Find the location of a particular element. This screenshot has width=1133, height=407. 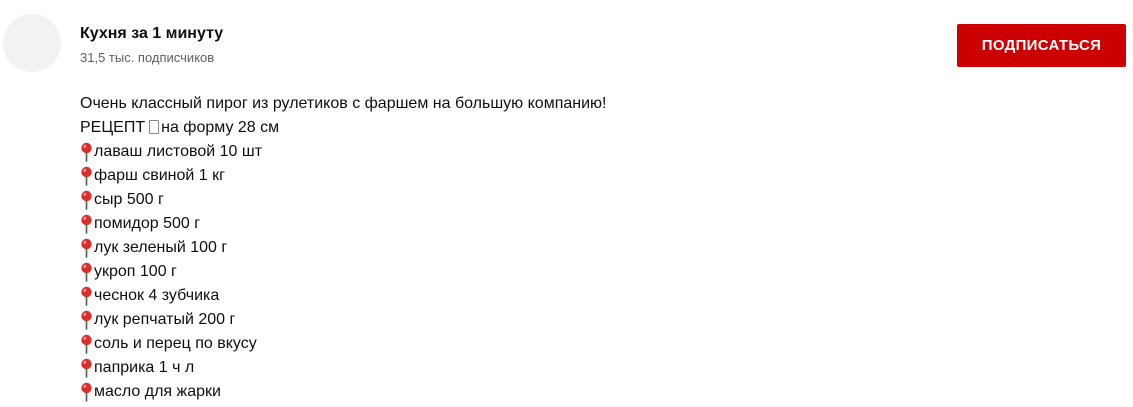

ingredient-item: масло для жарки is located at coordinates (580, 392).